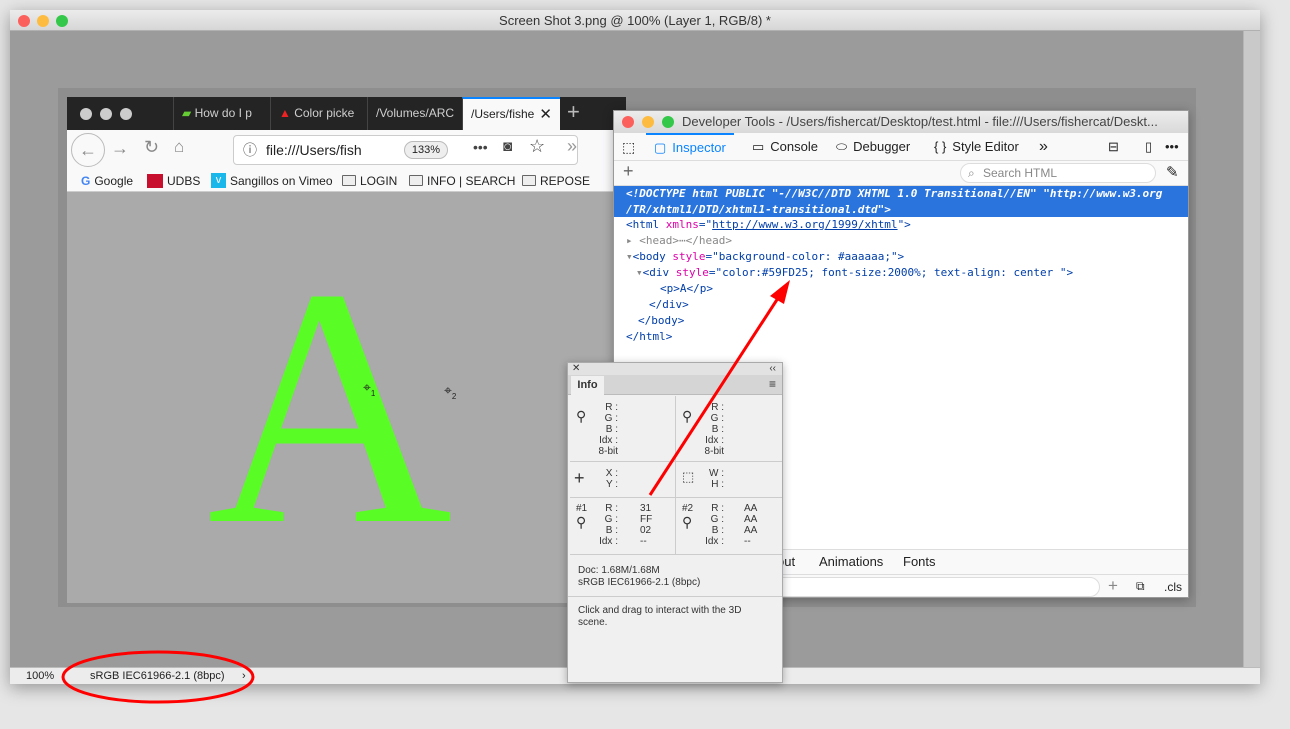 The width and height of the screenshot is (1290, 729). What do you see at coordinates (780, 292) in the screenshot?
I see `red-arrow-head` at bounding box center [780, 292].